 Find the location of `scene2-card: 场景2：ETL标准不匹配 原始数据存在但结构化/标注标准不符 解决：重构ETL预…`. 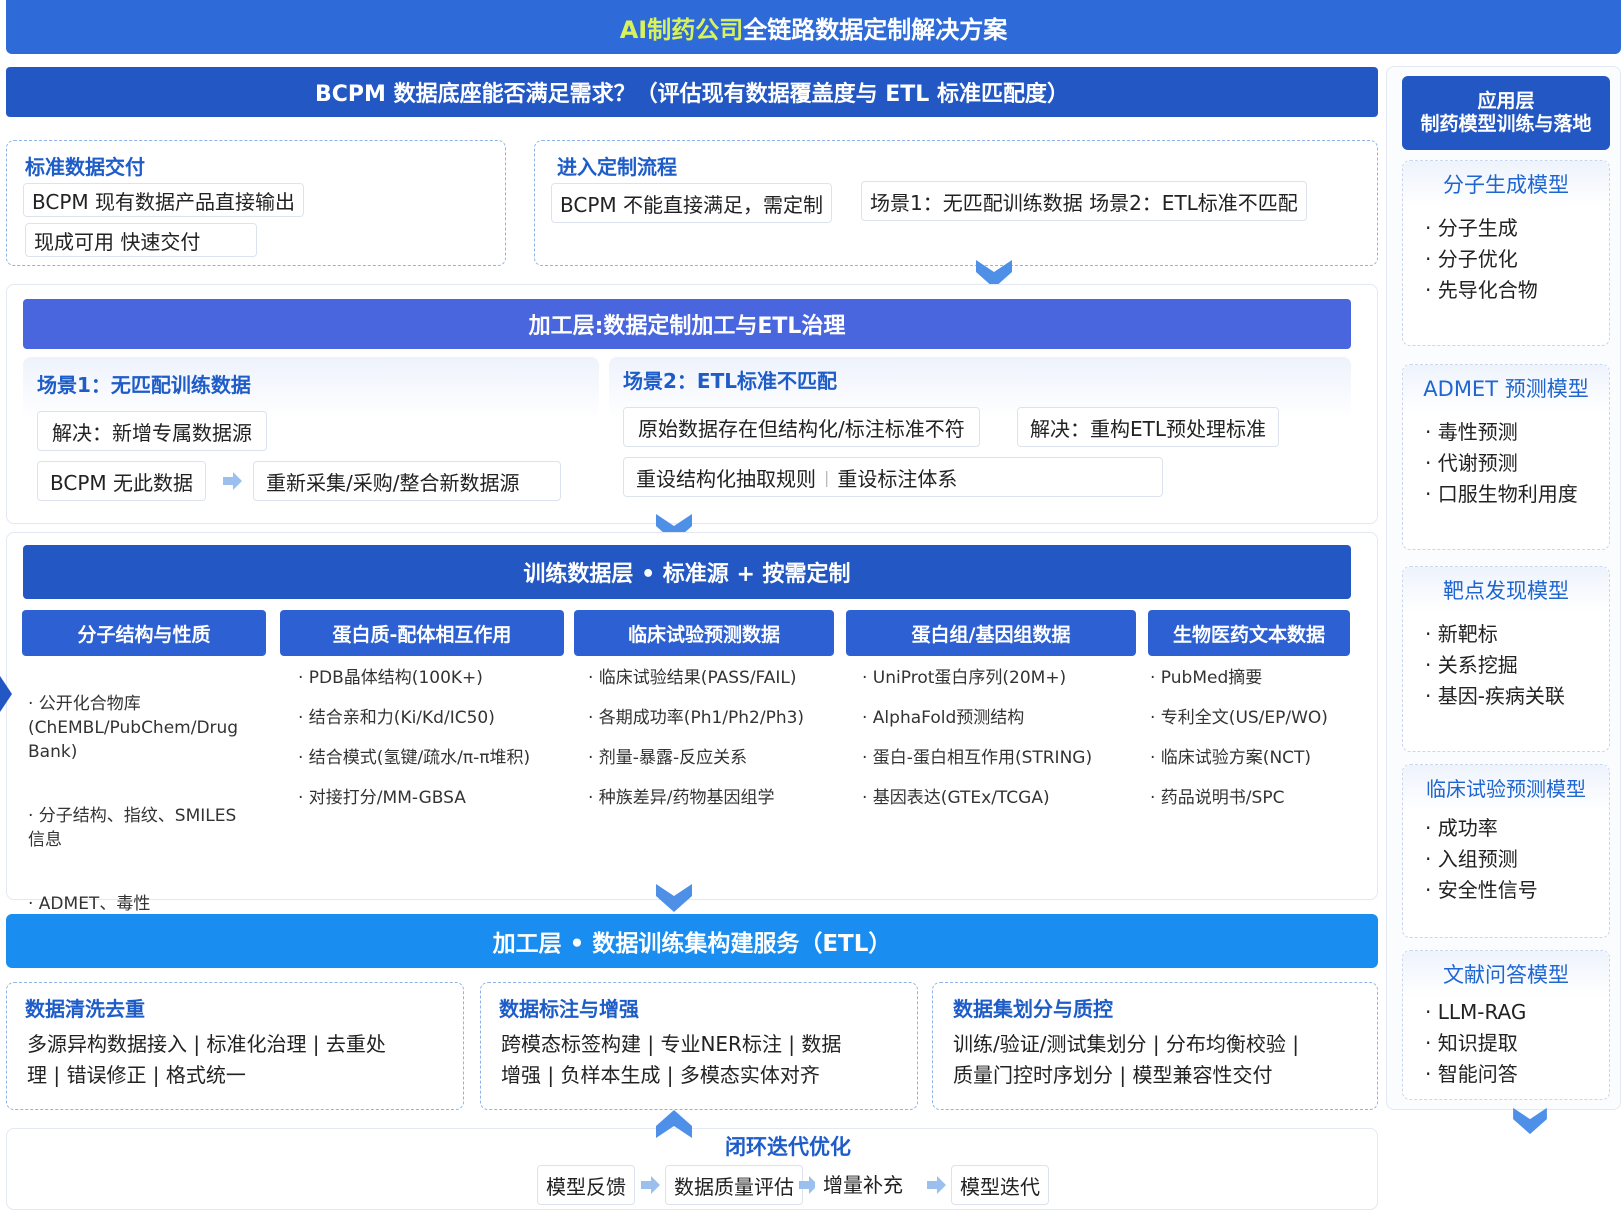

scene2-card: 场景2：ETL标准不匹配 原始数据存在但结构化/标注标准不符 解决：重构ETL预… is located at coordinates (980, 434).